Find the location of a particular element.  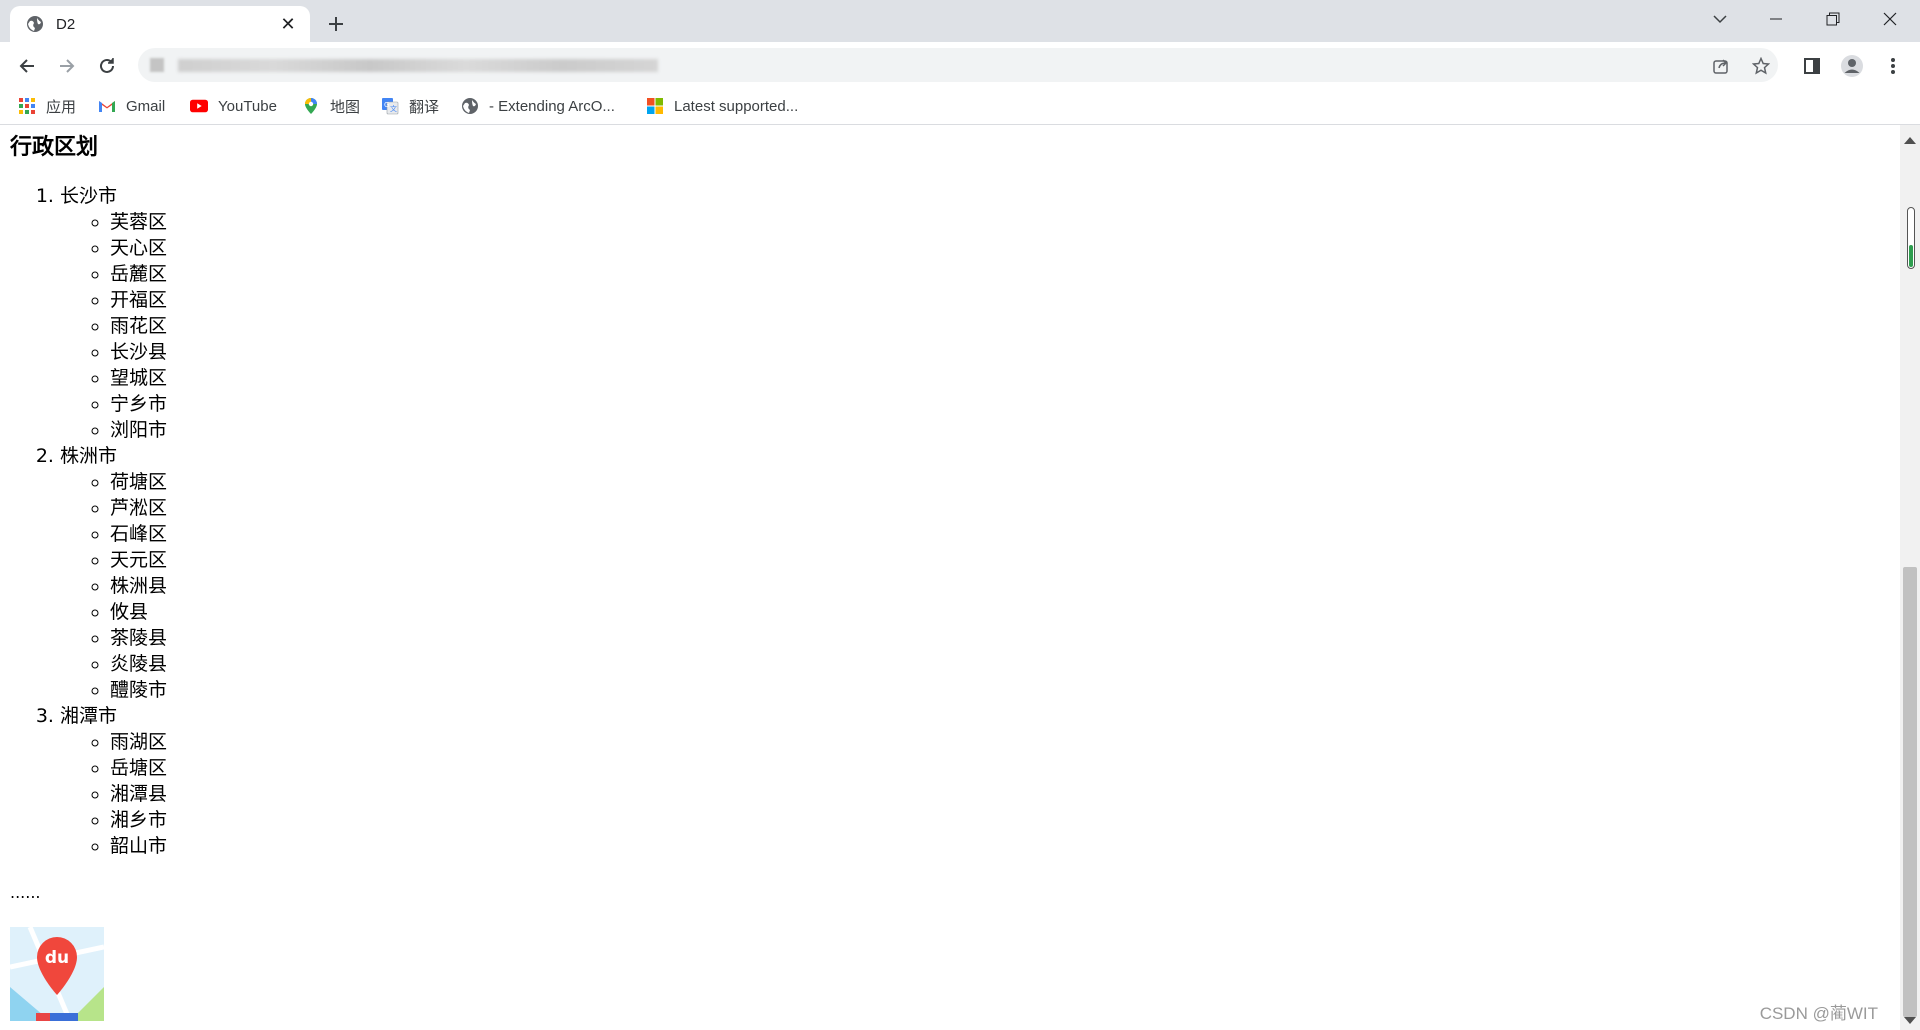

minimize-icon is located at coordinates (1776, 19).